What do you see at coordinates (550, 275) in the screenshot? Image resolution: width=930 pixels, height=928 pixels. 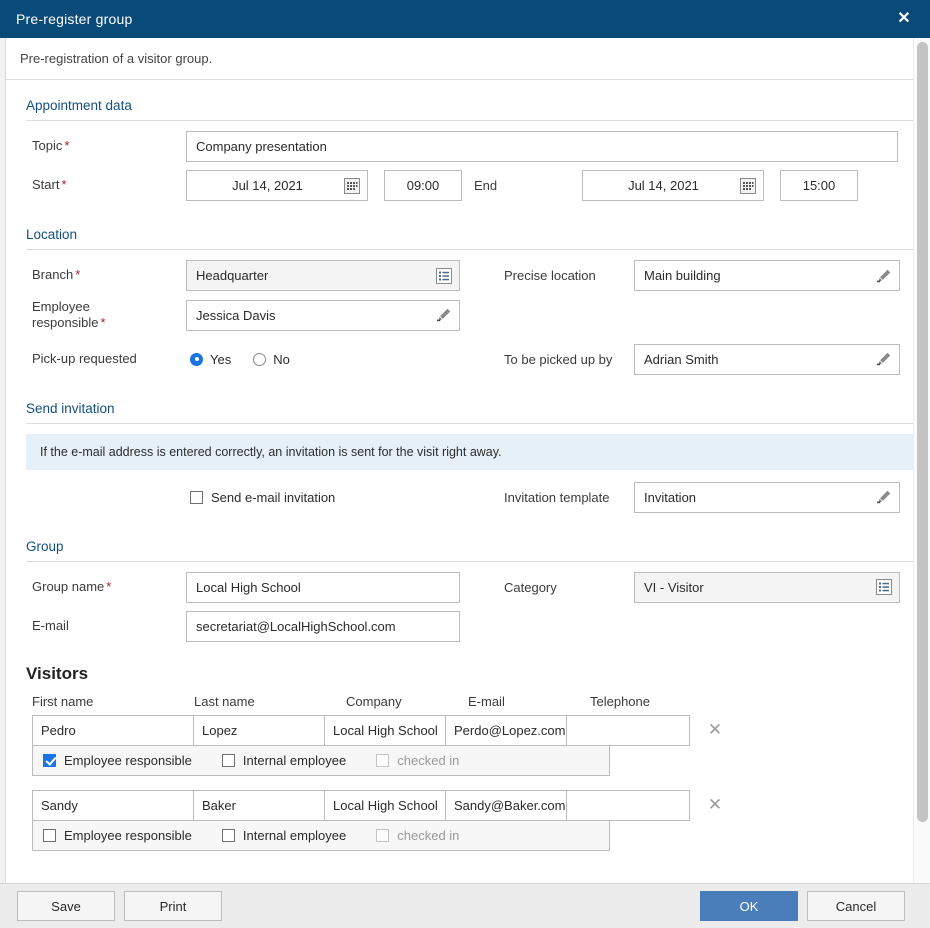 I see `label-precise-location: Precise location` at bounding box center [550, 275].